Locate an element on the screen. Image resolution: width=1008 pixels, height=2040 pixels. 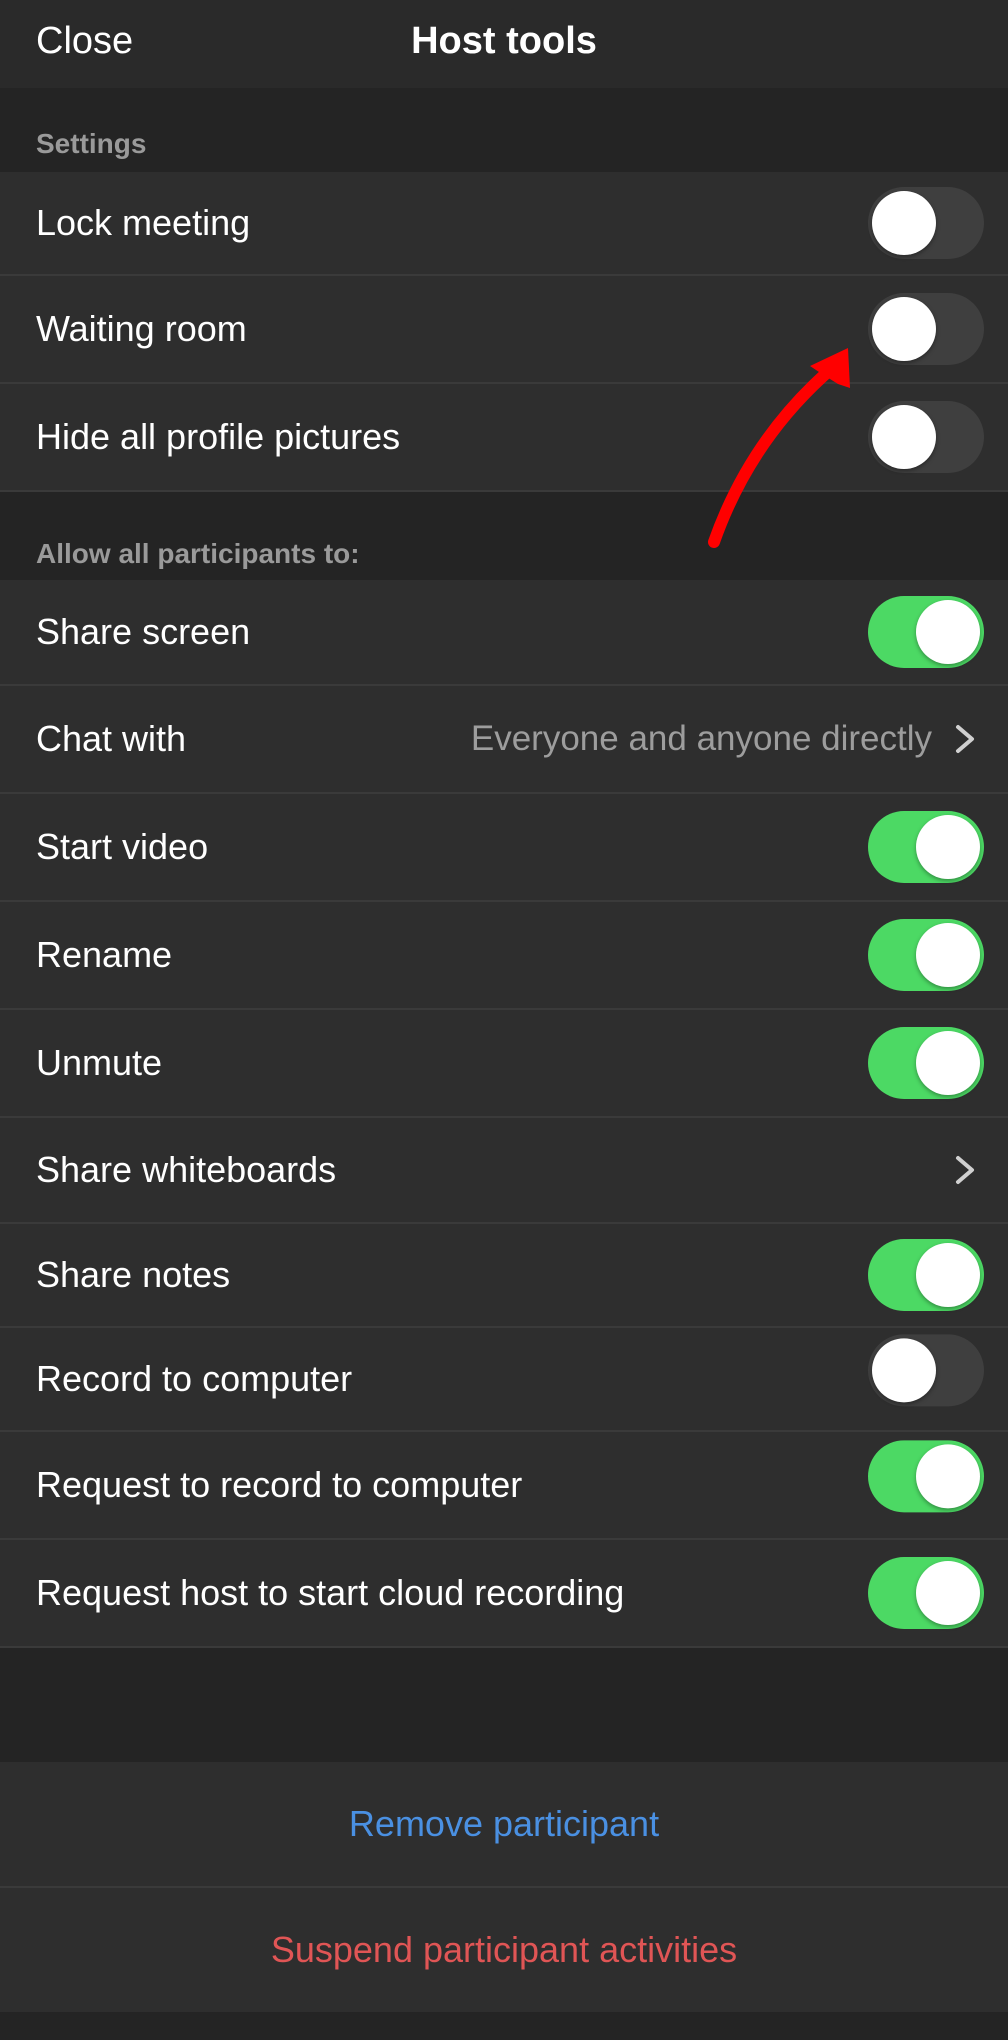
chat-with-value: Everyone and anyone directly is located at coordinates (701, 738).